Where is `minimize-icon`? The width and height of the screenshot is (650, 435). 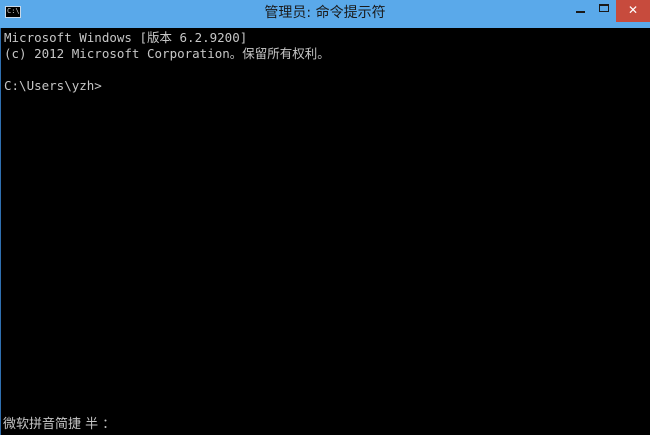 minimize-icon is located at coordinates (580, 12).